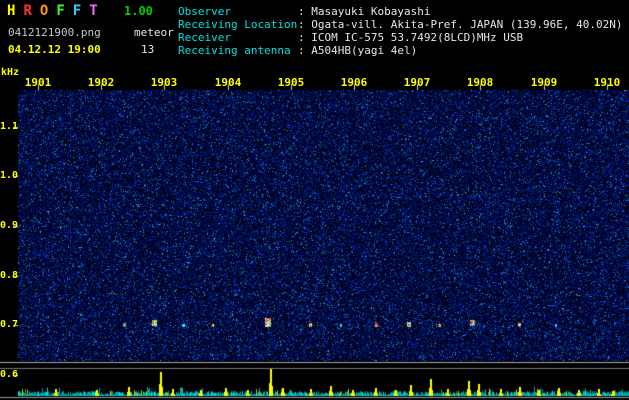 The height and width of the screenshot is (400, 629). I want to click on frequency-tick-label: 0.6, so click(9, 374).